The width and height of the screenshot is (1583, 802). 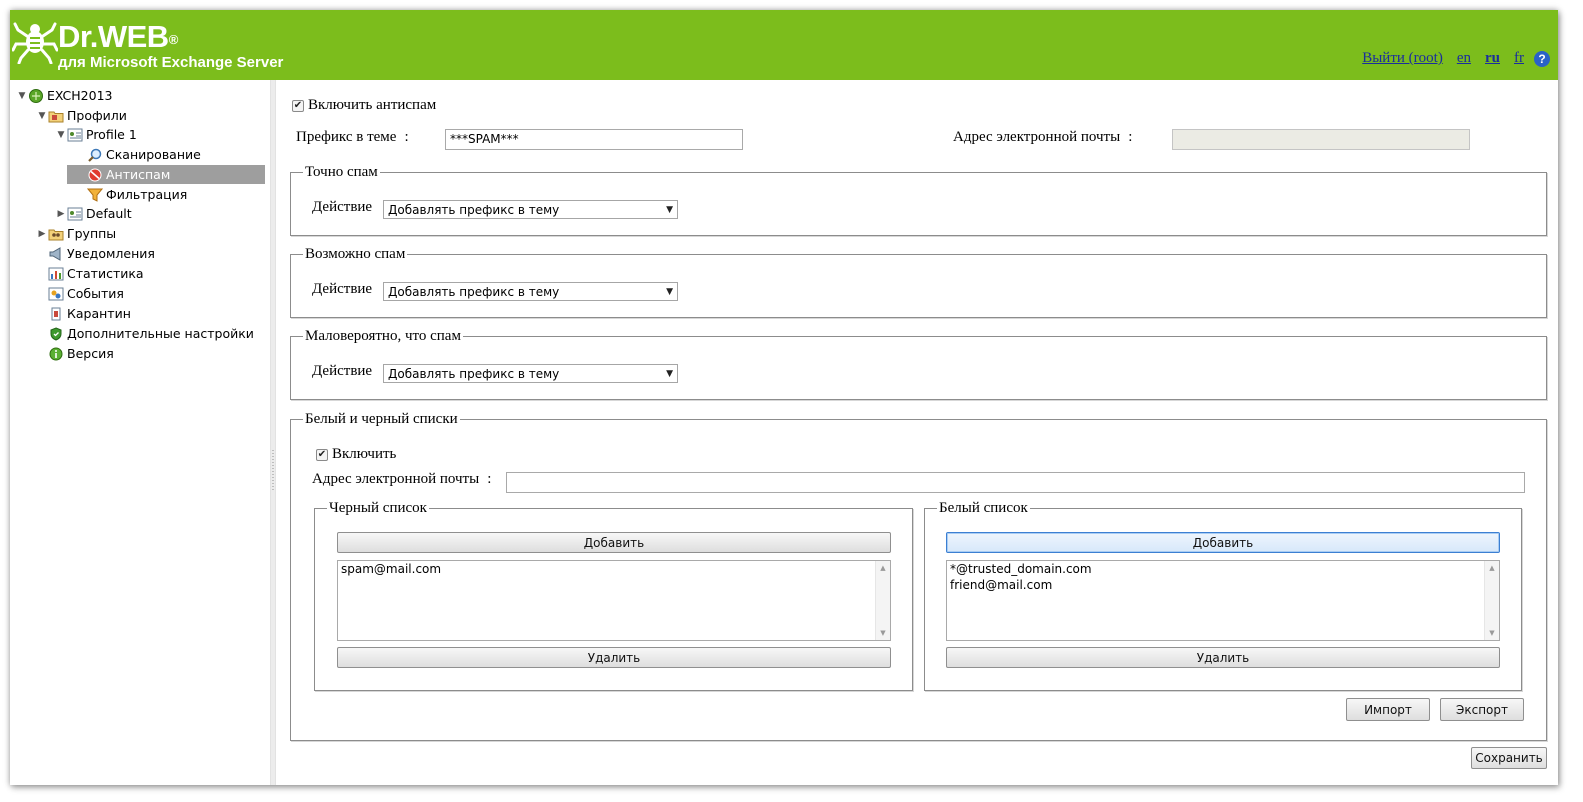 I want to click on export-button: Экспорт, so click(x=1482, y=709).